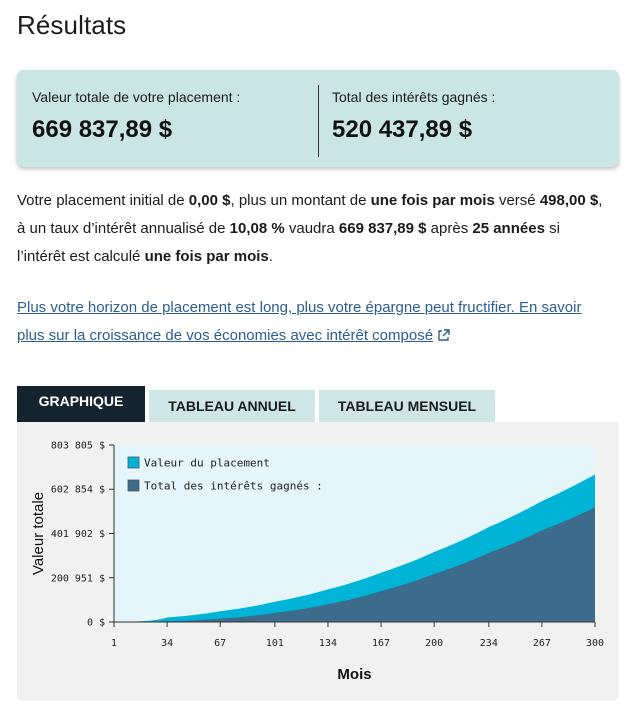  Describe the element at coordinates (220, 643) in the screenshot. I see `x-tick-label: 67` at that location.